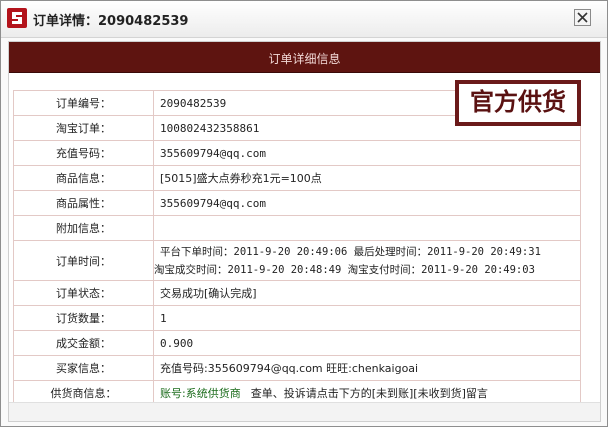 The height and width of the screenshot is (427, 608). What do you see at coordinates (83, 293) in the screenshot?
I see `order-status-label: 订单状态：` at bounding box center [83, 293].